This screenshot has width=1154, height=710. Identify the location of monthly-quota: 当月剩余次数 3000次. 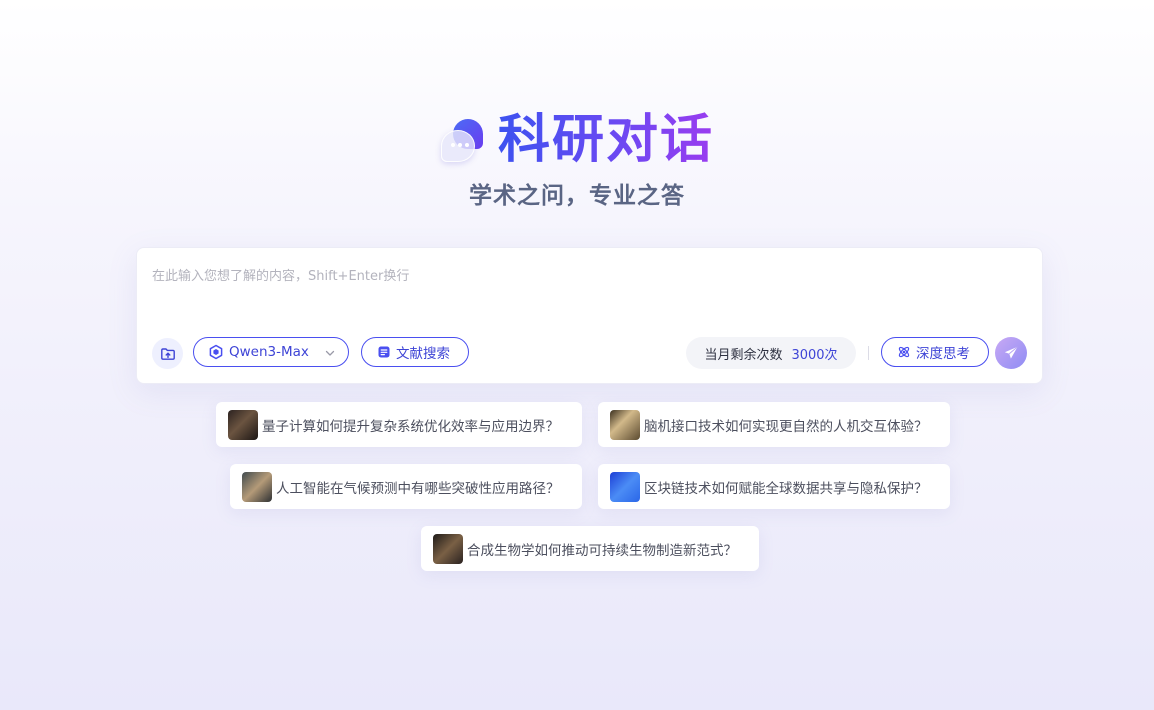
(771, 353).